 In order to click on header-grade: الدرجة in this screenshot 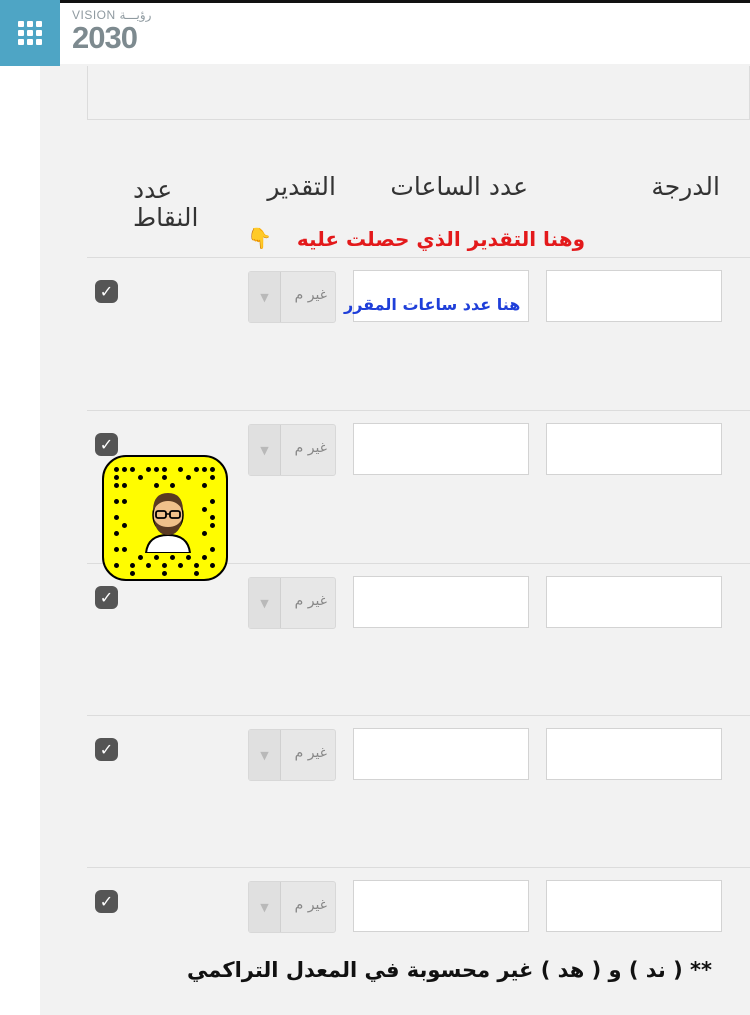, I will do `click(685, 186)`.